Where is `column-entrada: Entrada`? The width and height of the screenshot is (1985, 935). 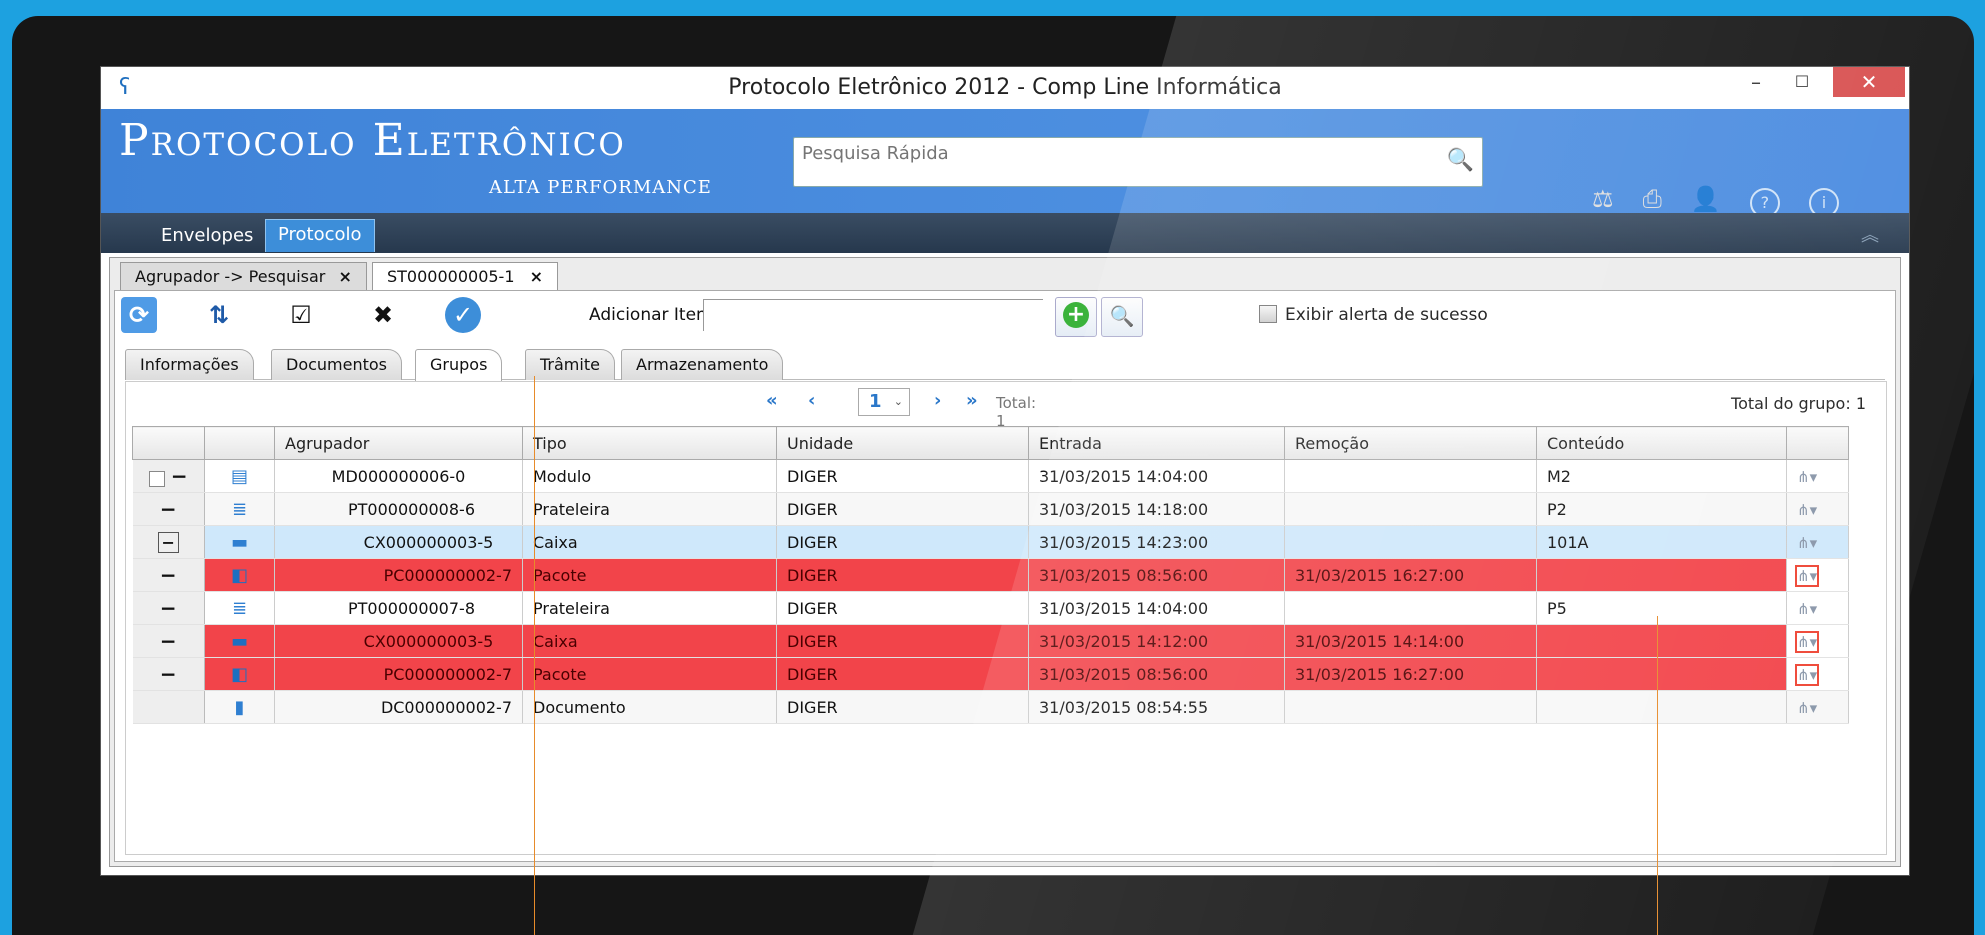 column-entrada: Entrada is located at coordinates (1156, 443).